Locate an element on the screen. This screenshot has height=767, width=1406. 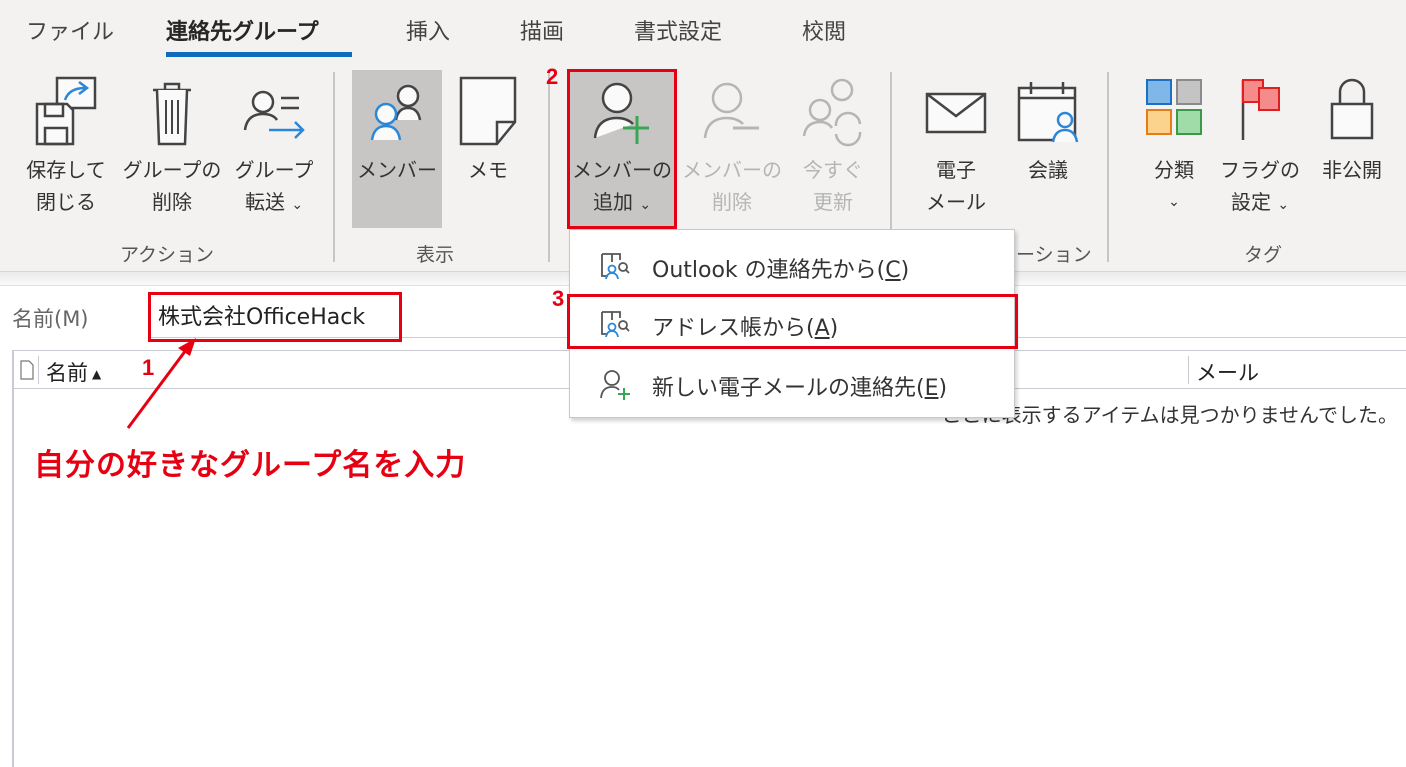
forward-contact-icon is located at coordinates (274, 114).